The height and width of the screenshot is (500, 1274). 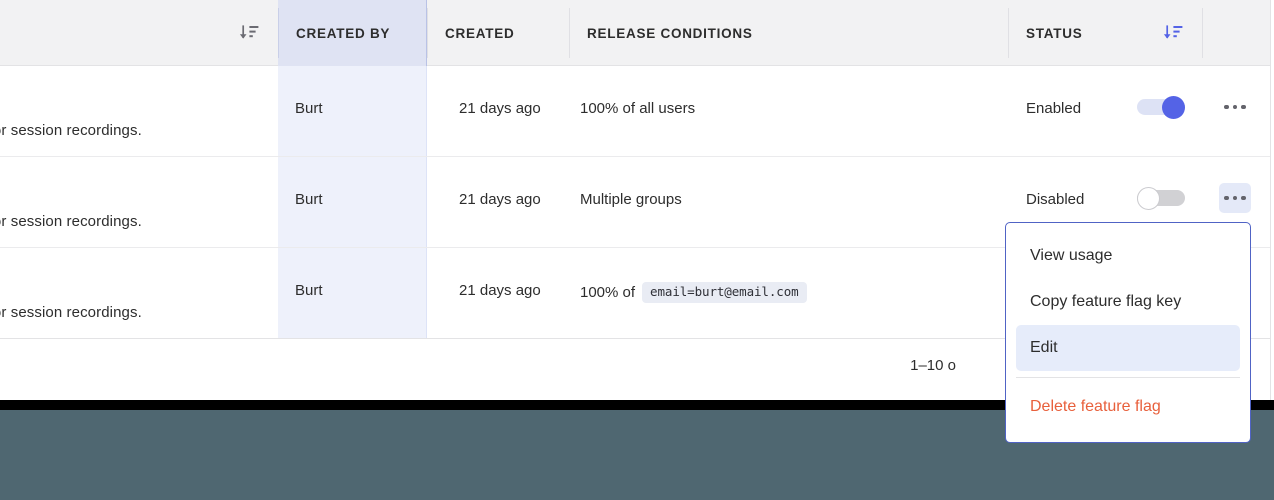 I want to click on cell-release-conditions: 100% of email=burt@email.com, so click(x=693, y=293).